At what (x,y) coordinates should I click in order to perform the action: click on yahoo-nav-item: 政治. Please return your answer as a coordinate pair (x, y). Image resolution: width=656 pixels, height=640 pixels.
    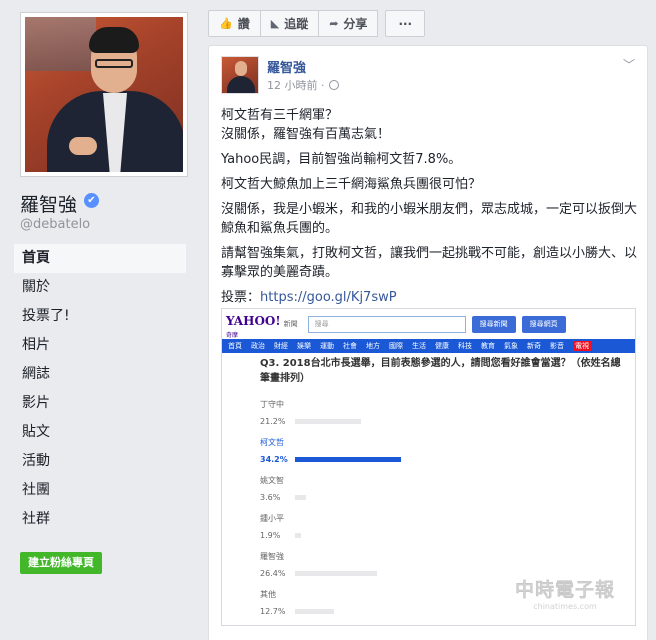
    Looking at the image, I should click on (258, 346).